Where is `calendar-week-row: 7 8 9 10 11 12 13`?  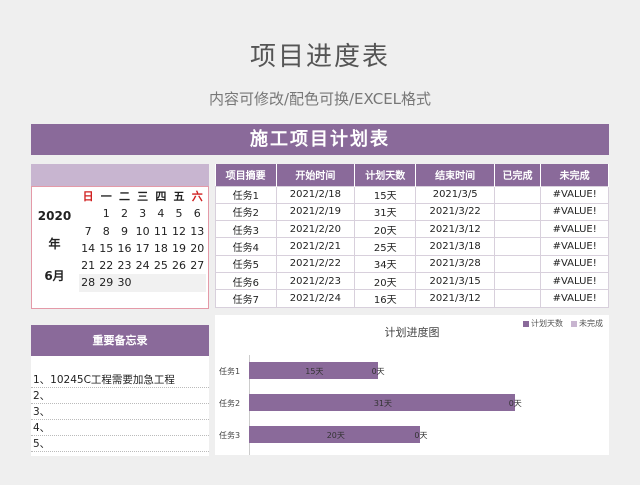 calendar-week-row: 7 8 9 10 11 12 13 is located at coordinates (143, 231).